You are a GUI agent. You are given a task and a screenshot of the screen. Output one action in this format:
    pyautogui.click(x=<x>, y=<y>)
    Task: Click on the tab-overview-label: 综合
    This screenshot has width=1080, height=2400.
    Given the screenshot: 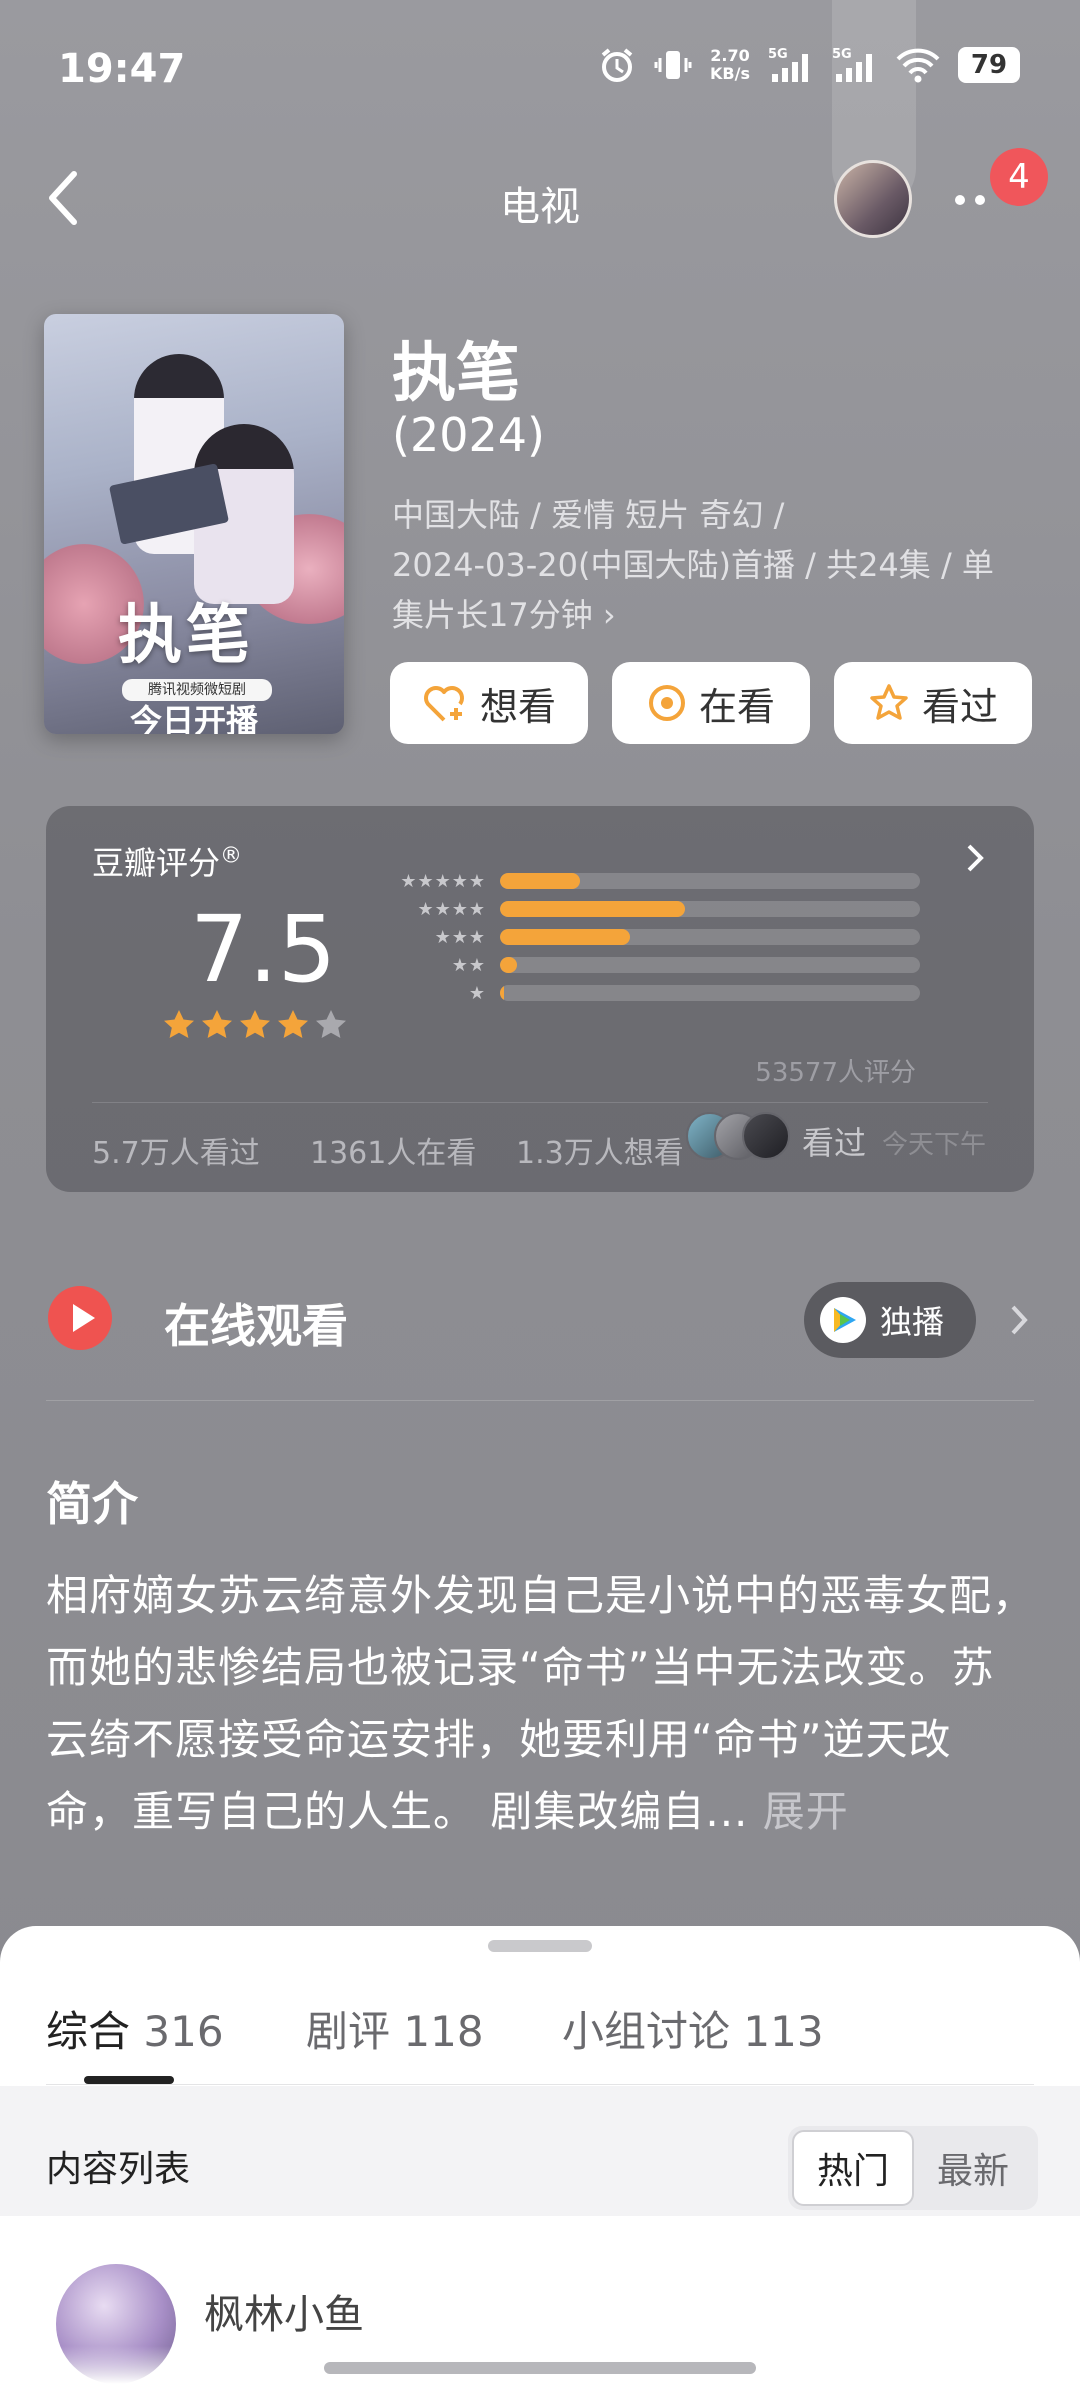 What is the action you would take?
    pyautogui.click(x=88, y=2031)
    